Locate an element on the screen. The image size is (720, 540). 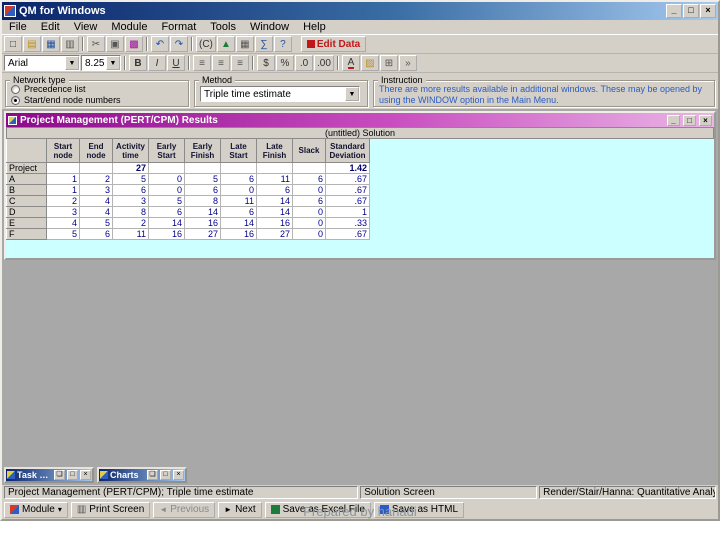
cut-button: ✂ is located at coordinates (96, 44).